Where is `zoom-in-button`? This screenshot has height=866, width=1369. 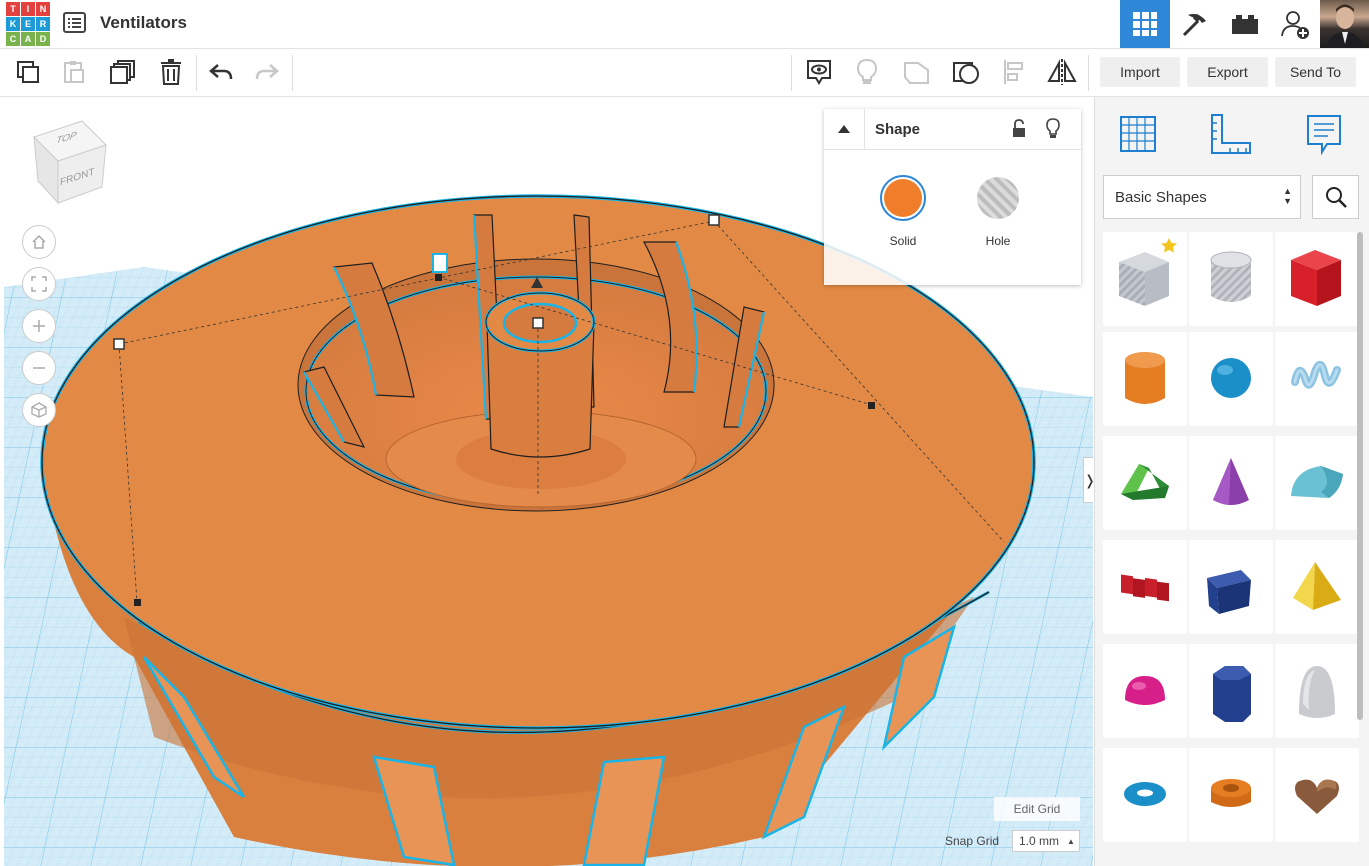 zoom-in-button is located at coordinates (39, 326).